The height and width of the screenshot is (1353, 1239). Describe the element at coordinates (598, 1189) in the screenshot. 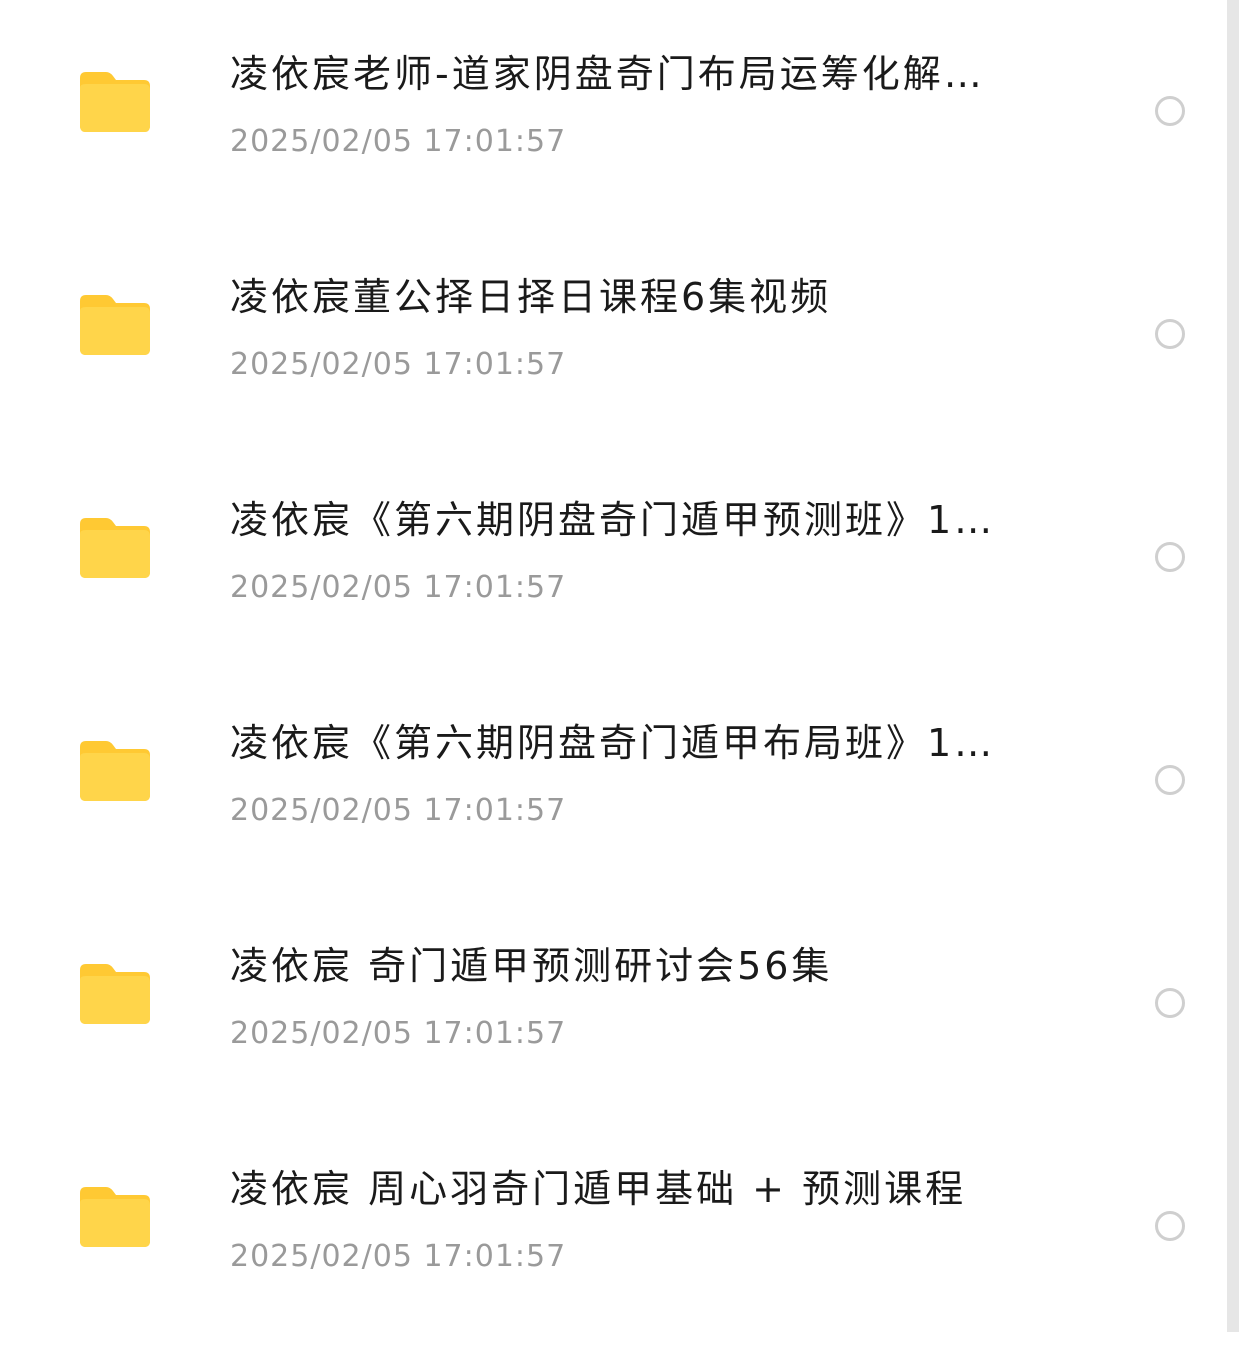

I see `file-name: 凌依宸 周心羽奇门遁甲基础 + 预测课程` at that location.